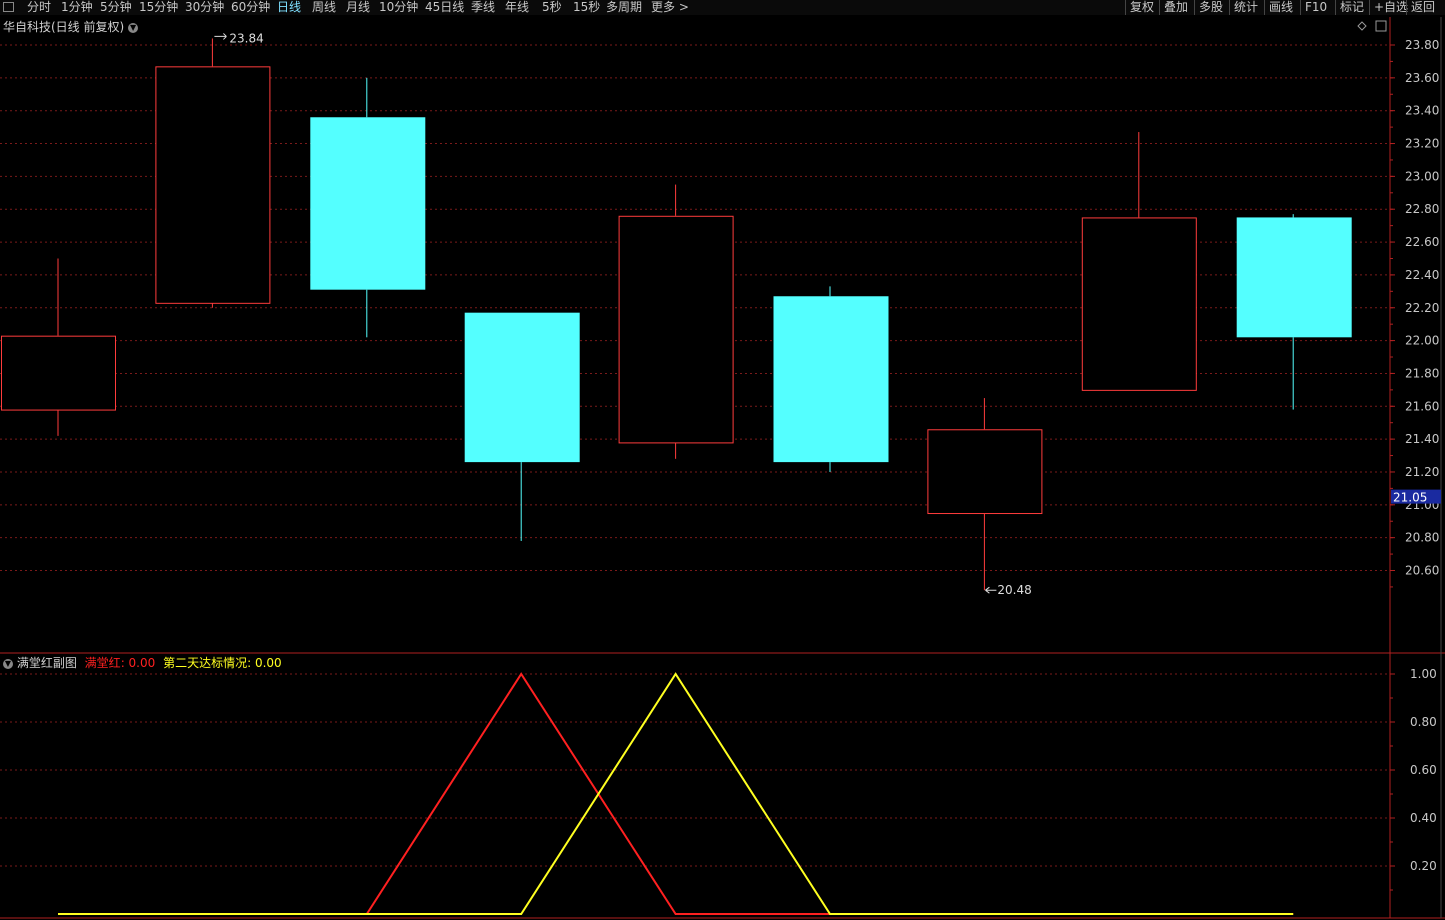  What do you see at coordinates (1422, 209) in the screenshot?
I see `main-tick-label: 22.80` at bounding box center [1422, 209].